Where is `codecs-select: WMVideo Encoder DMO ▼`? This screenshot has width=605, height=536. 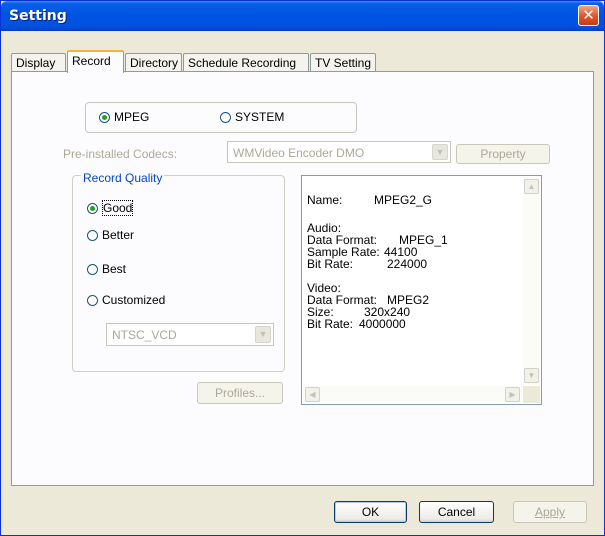
codecs-select: WMVideo Encoder DMO ▼ is located at coordinates (339, 152).